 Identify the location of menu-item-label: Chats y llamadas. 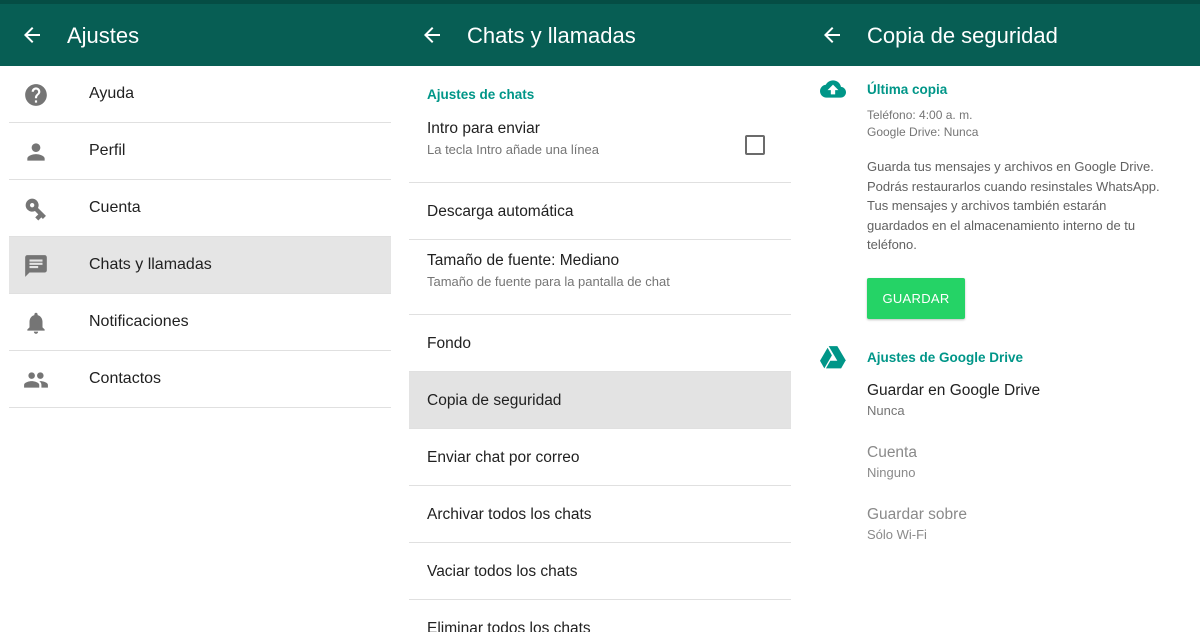
(150, 264).